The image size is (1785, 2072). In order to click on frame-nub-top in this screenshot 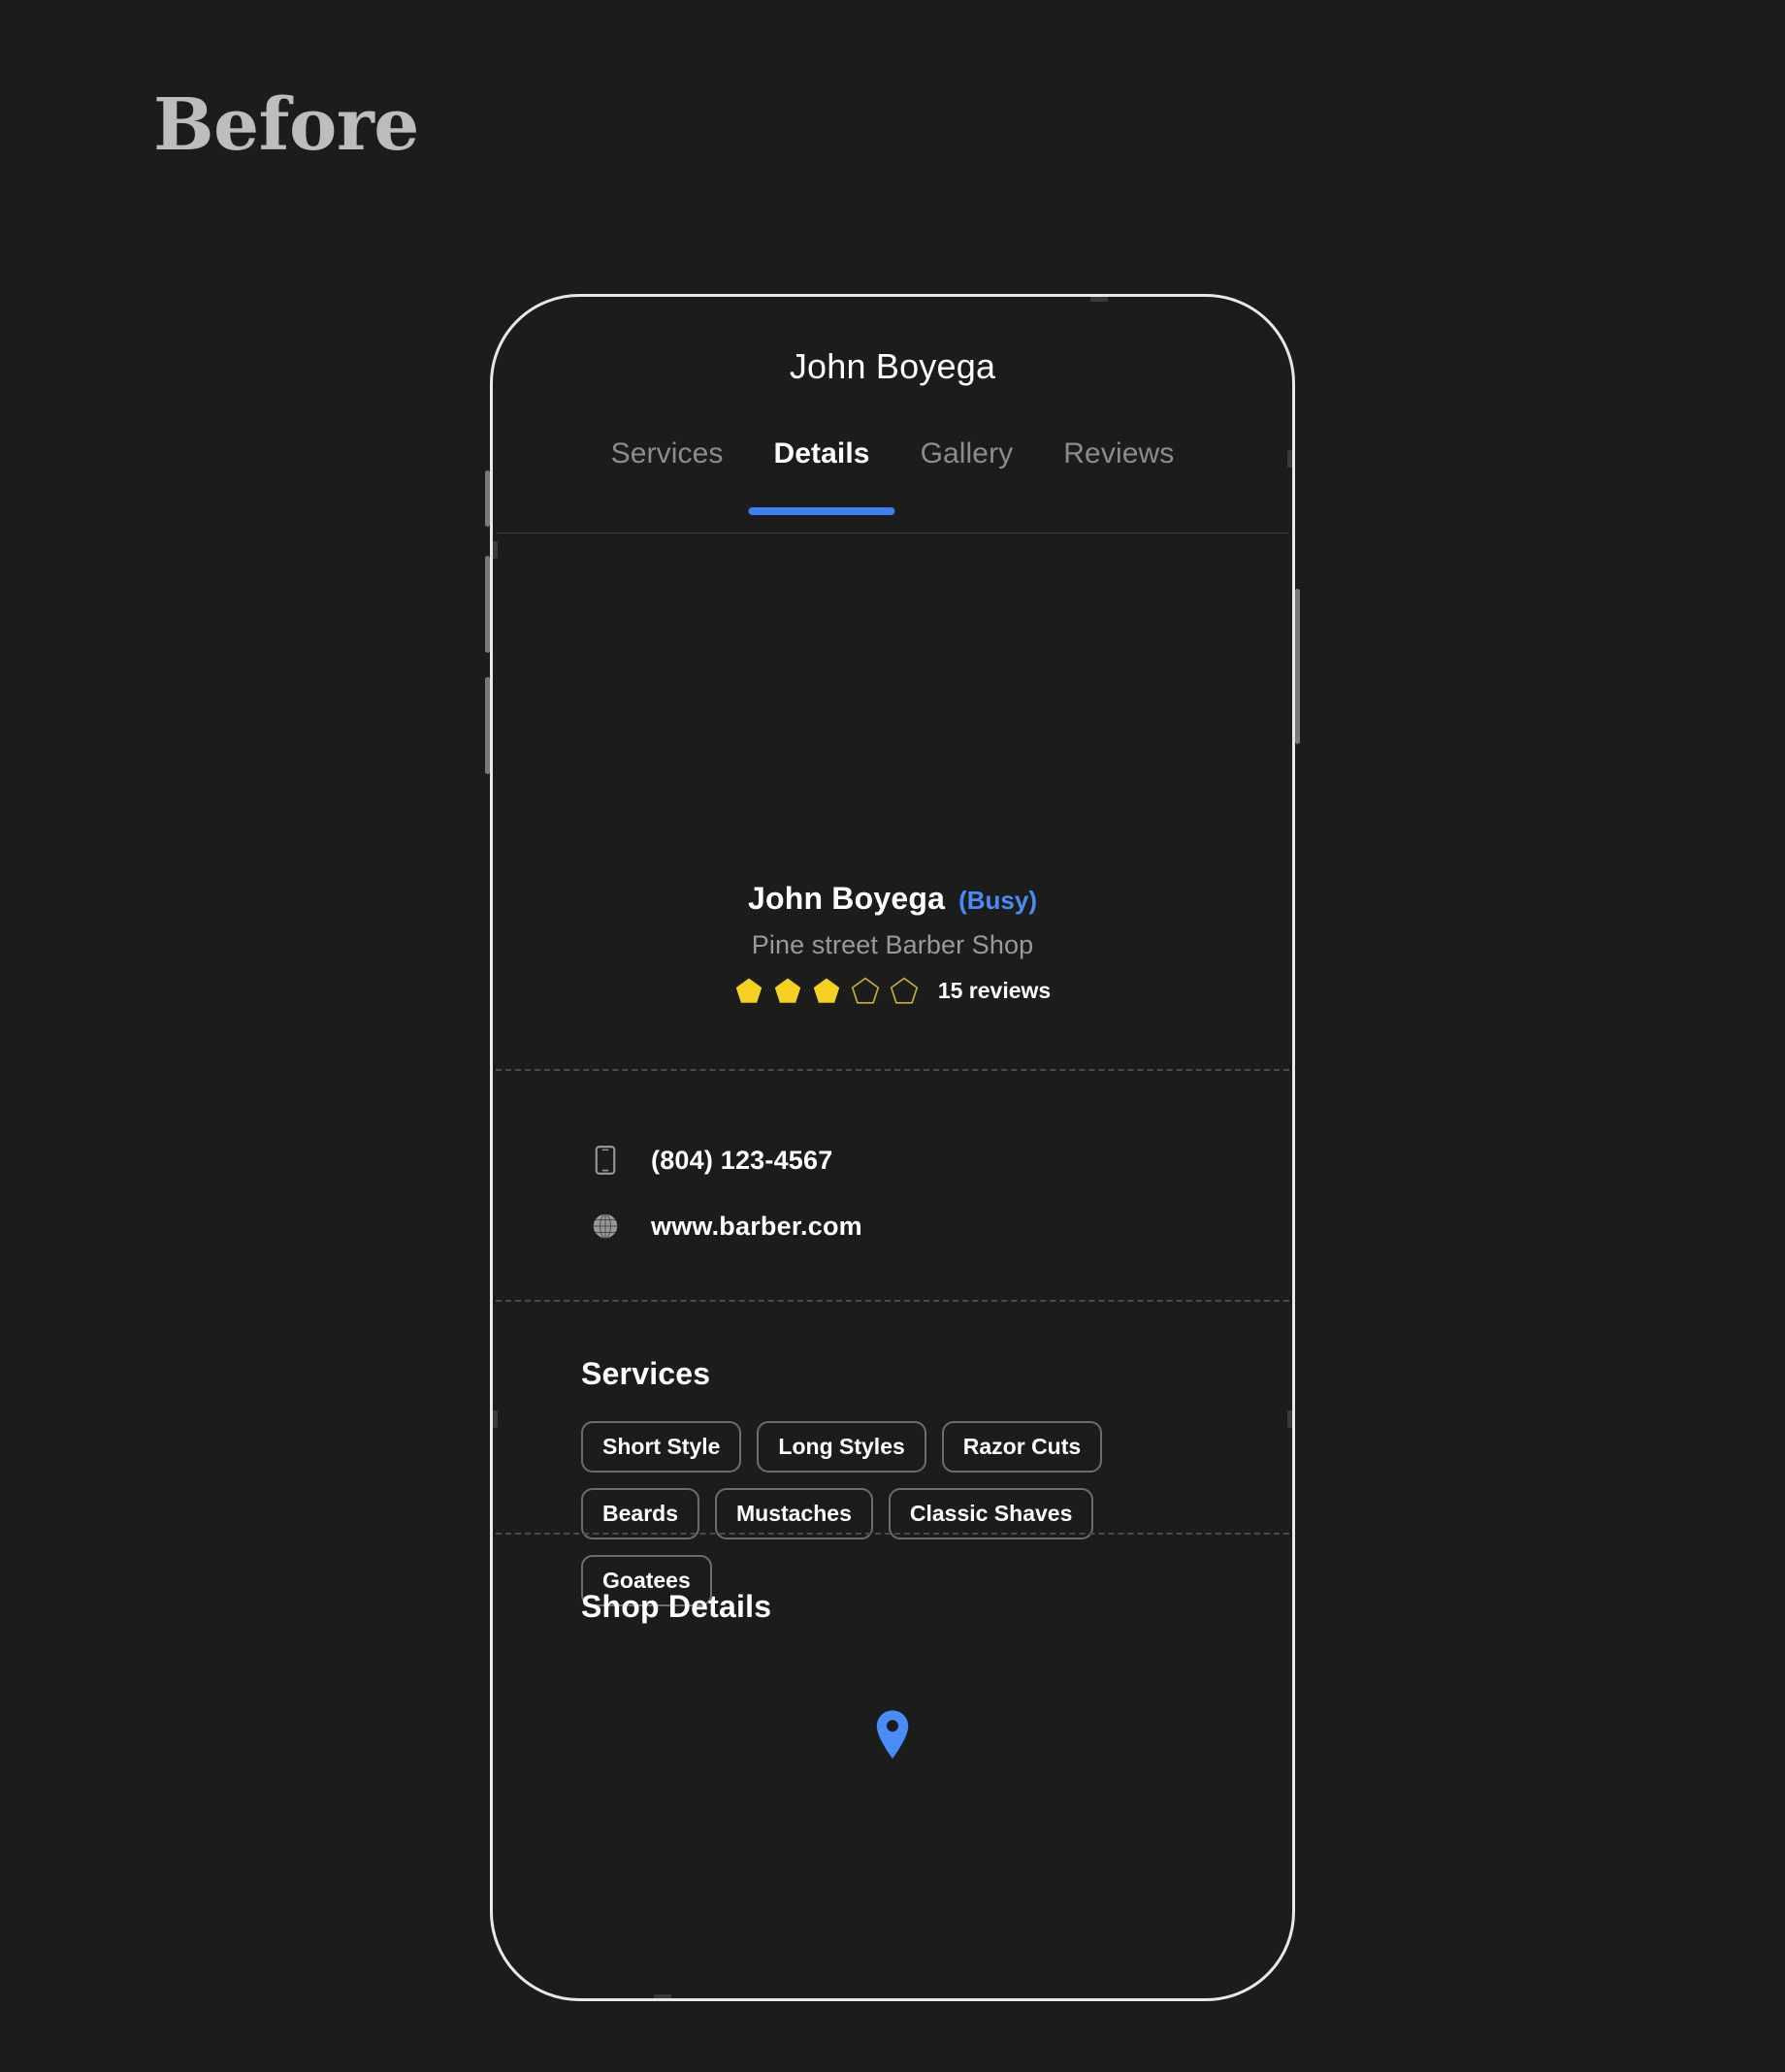, I will do `click(1099, 299)`.